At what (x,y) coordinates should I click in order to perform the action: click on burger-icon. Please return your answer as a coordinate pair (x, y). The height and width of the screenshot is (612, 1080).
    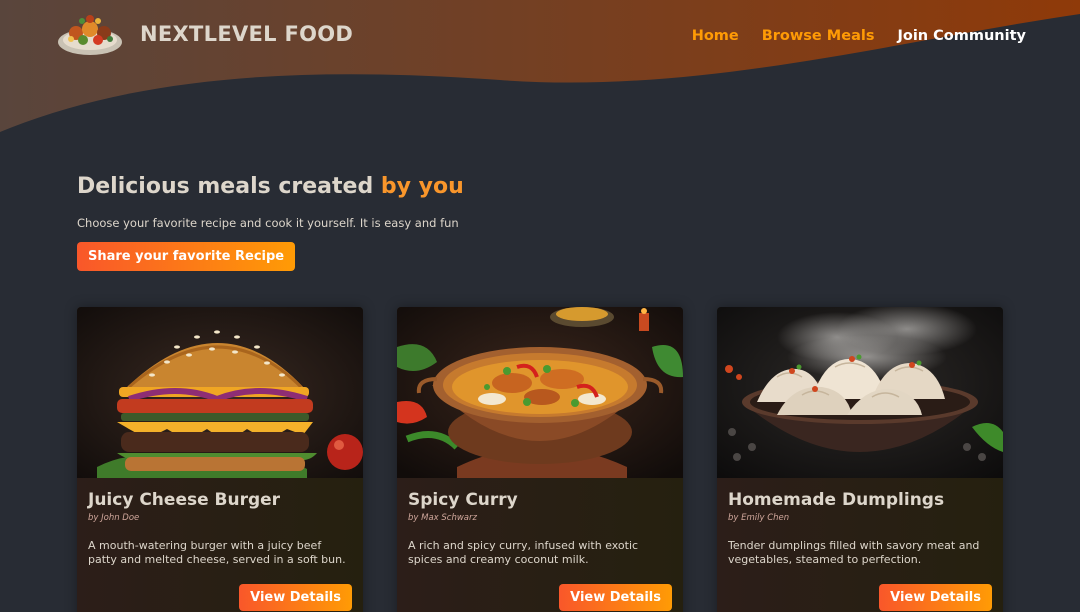
    Looking at the image, I should click on (220, 392).